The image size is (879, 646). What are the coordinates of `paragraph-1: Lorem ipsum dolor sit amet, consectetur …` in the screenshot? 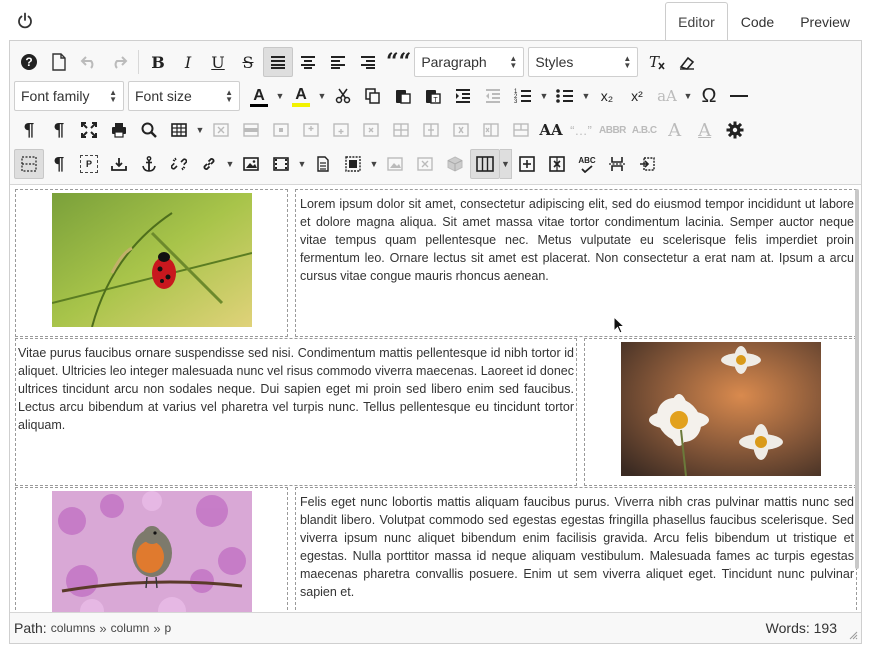 It's located at (577, 240).